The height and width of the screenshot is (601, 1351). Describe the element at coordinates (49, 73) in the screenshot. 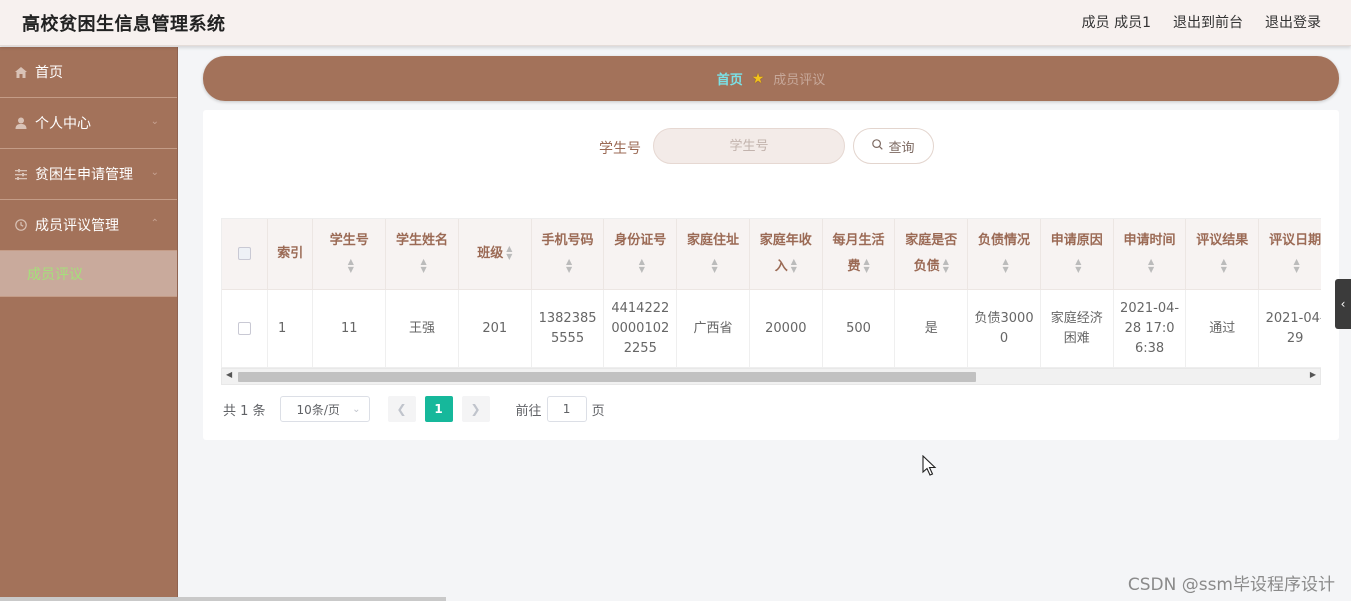

I see `sidebar-item-label: 首页` at that location.